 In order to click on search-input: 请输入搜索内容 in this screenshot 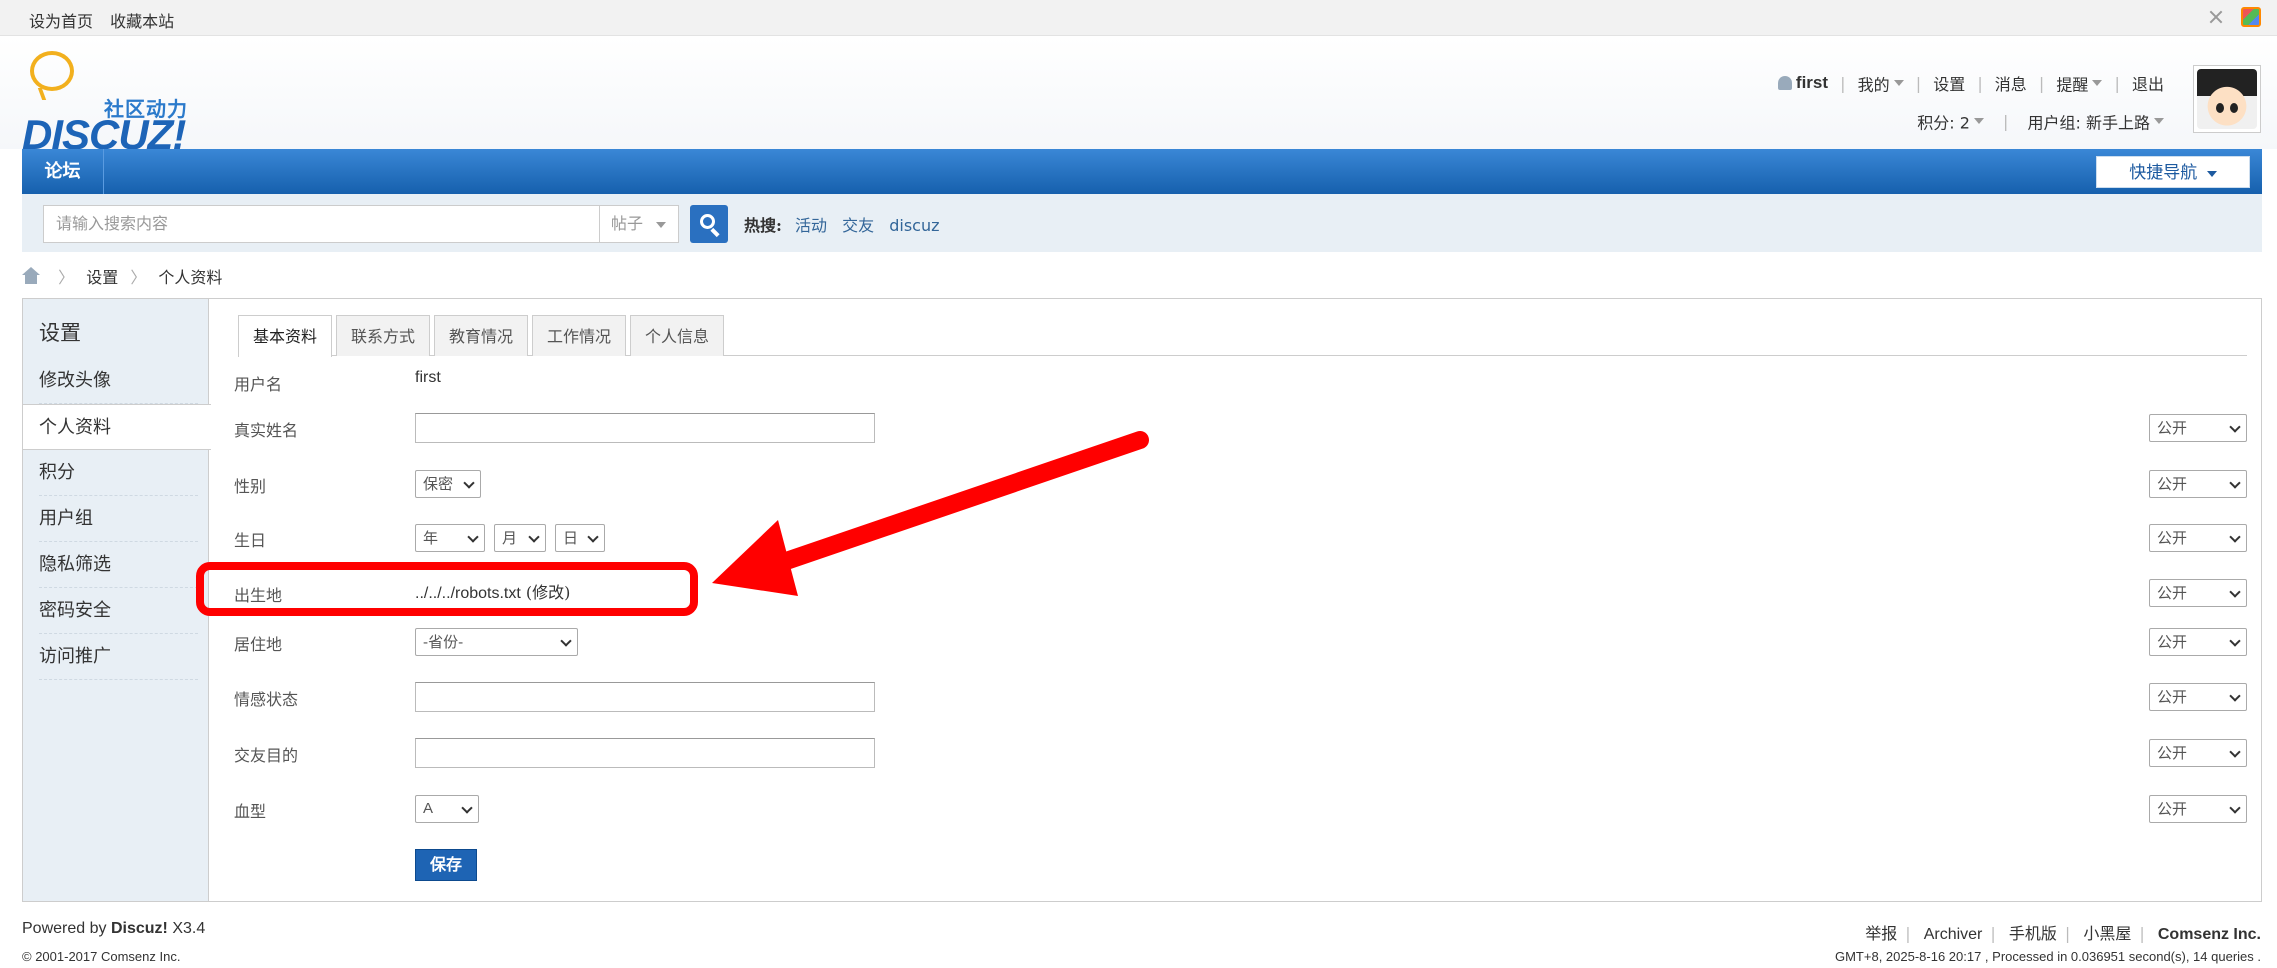, I will do `click(321, 224)`.